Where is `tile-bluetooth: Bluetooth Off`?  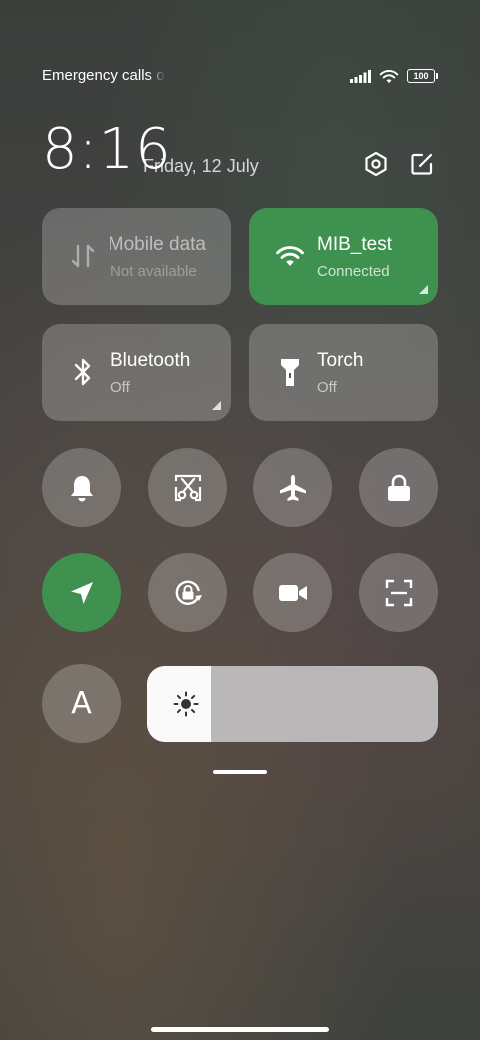 tile-bluetooth: Bluetooth Off is located at coordinates (136, 372).